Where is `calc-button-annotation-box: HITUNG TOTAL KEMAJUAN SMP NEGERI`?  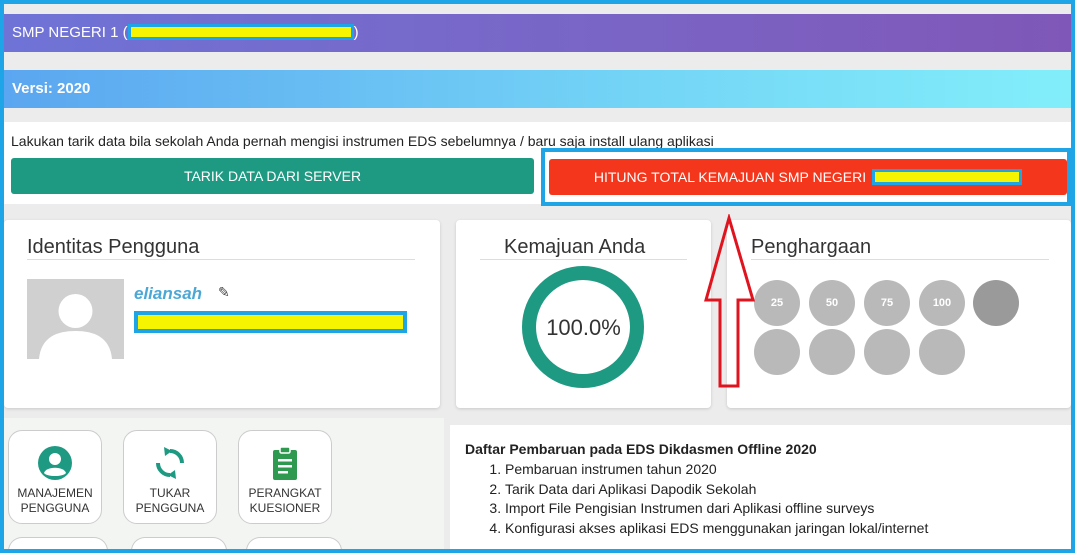 calc-button-annotation-box: HITUNG TOTAL KEMAJUAN SMP NEGERI is located at coordinates (806, 177).